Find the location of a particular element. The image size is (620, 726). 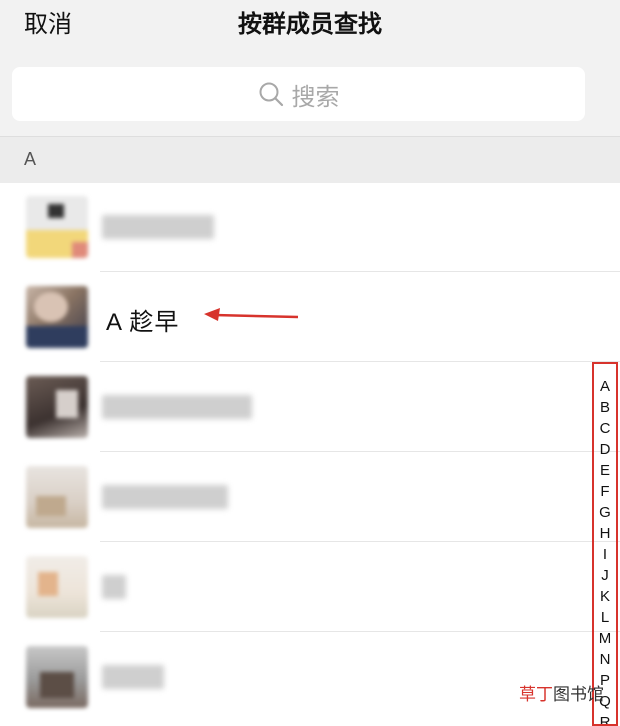

list-item: A 趁早 is located at coordinates (310, 317).